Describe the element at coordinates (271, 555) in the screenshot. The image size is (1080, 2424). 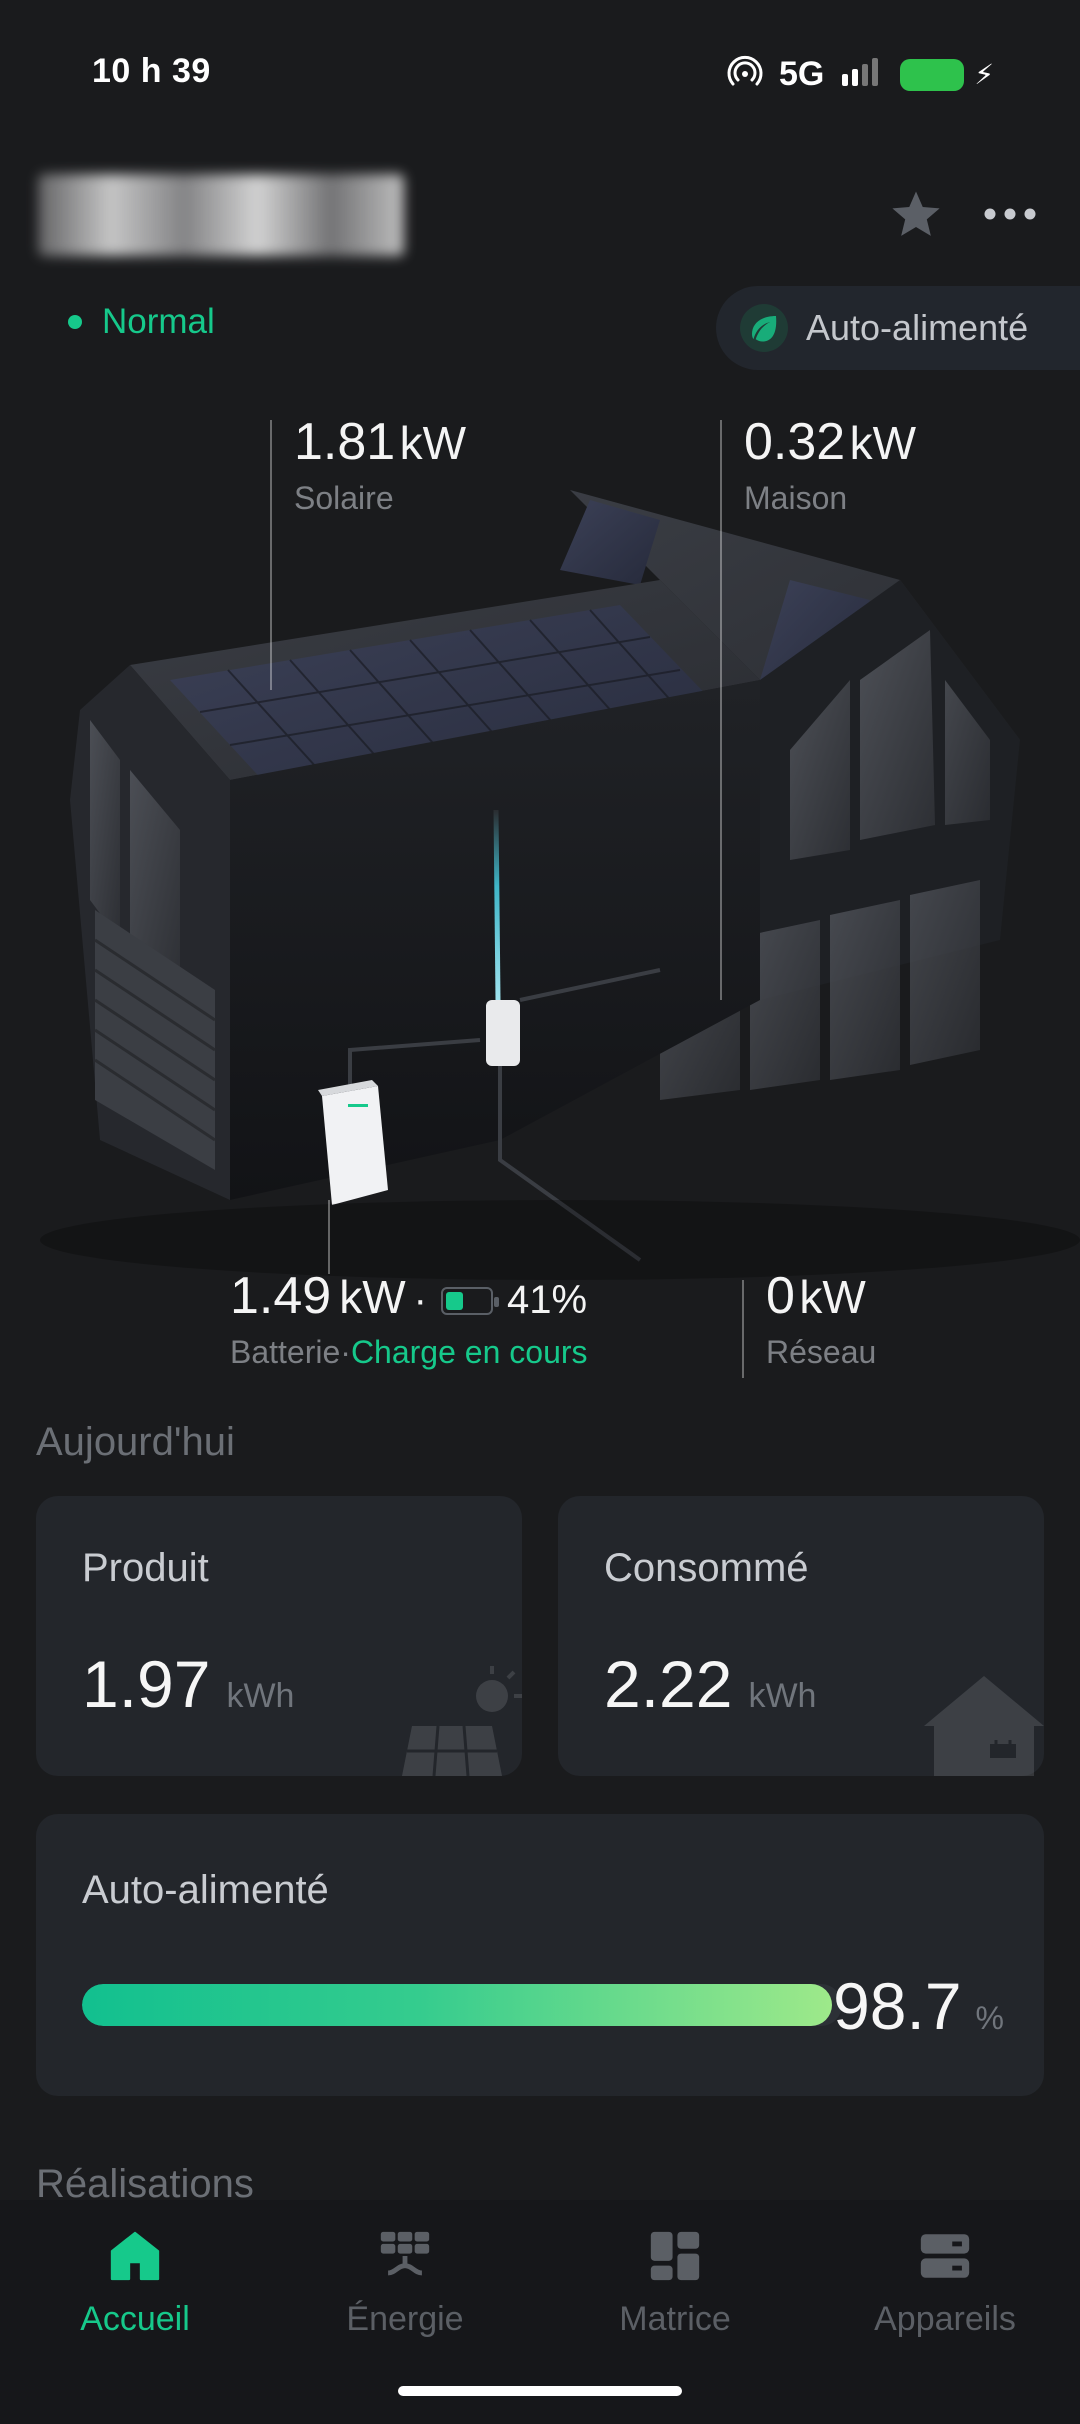
I see `solar-leader-line` at that location.